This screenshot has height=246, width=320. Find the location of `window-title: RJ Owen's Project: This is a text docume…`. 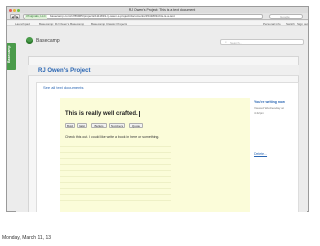

window-title: RJ Owen's Project: This is a text docume… is located at coordinates (162, 9).